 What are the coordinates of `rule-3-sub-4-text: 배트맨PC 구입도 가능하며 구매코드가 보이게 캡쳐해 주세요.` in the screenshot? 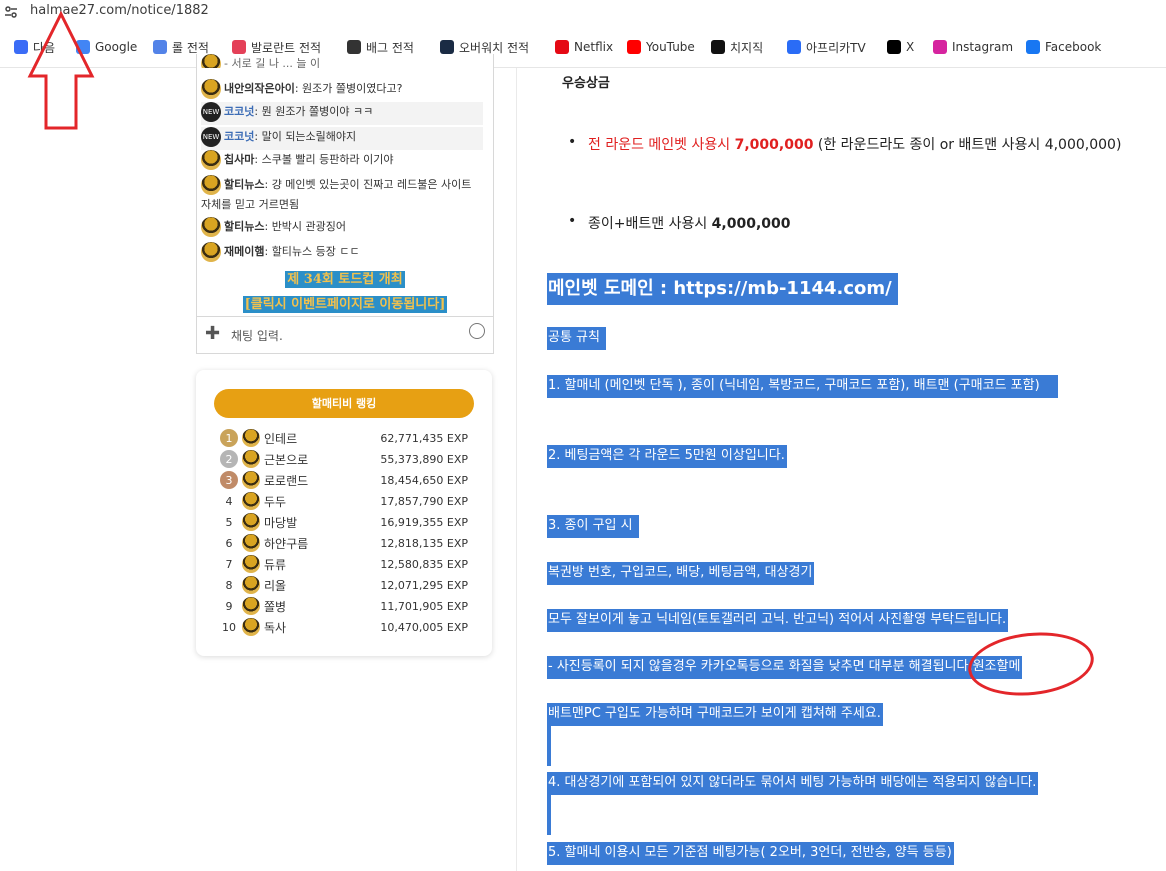 It's located at (715, 714).